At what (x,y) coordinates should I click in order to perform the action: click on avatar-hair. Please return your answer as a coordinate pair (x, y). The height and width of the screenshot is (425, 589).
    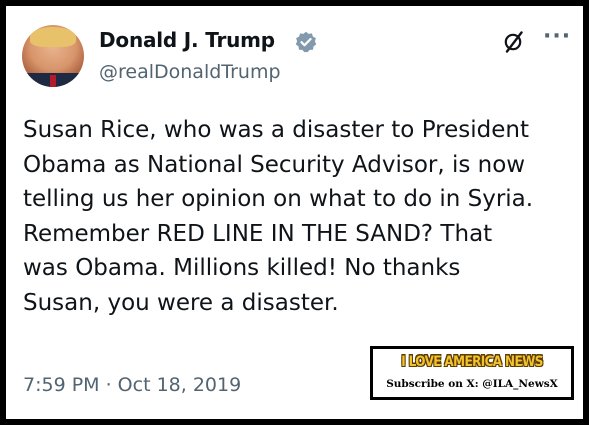
    Looking at the image, I should click on (53, 37).